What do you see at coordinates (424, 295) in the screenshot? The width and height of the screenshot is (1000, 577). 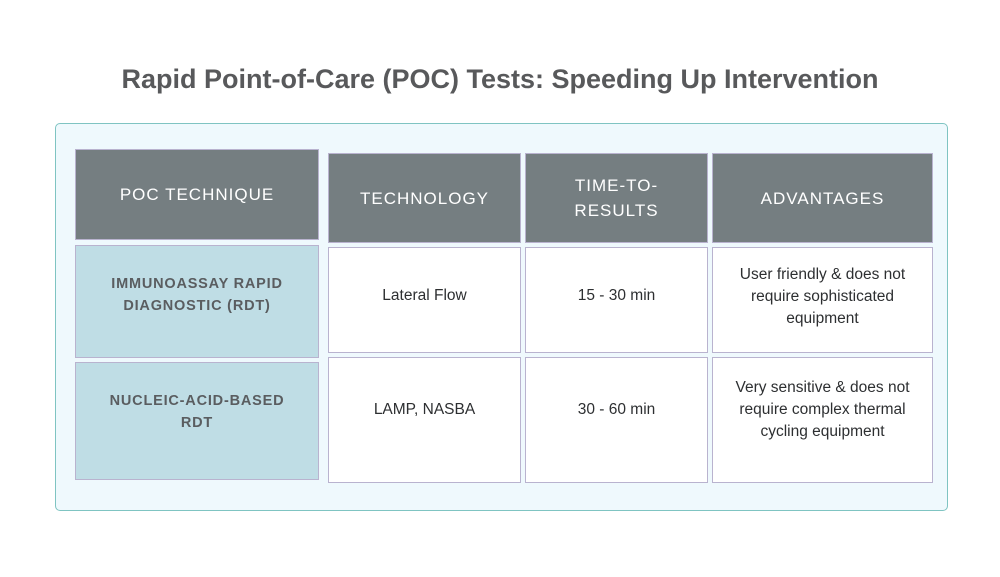 I see `technology-value: Lateral Flow` at bounding box center [424, 295].